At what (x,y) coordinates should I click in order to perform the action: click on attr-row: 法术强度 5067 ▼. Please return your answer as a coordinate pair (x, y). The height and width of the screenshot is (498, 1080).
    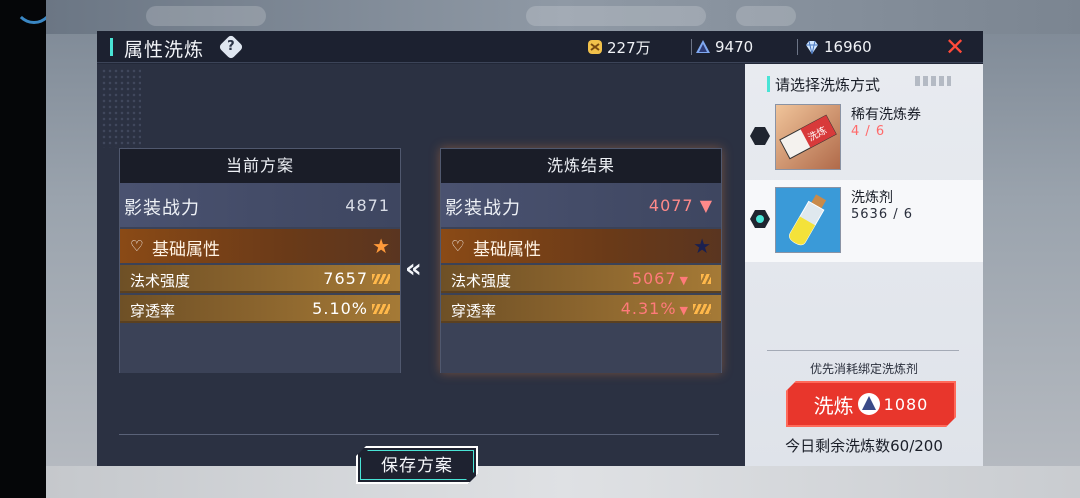
    Looking at the image, I should click on (581, 279).